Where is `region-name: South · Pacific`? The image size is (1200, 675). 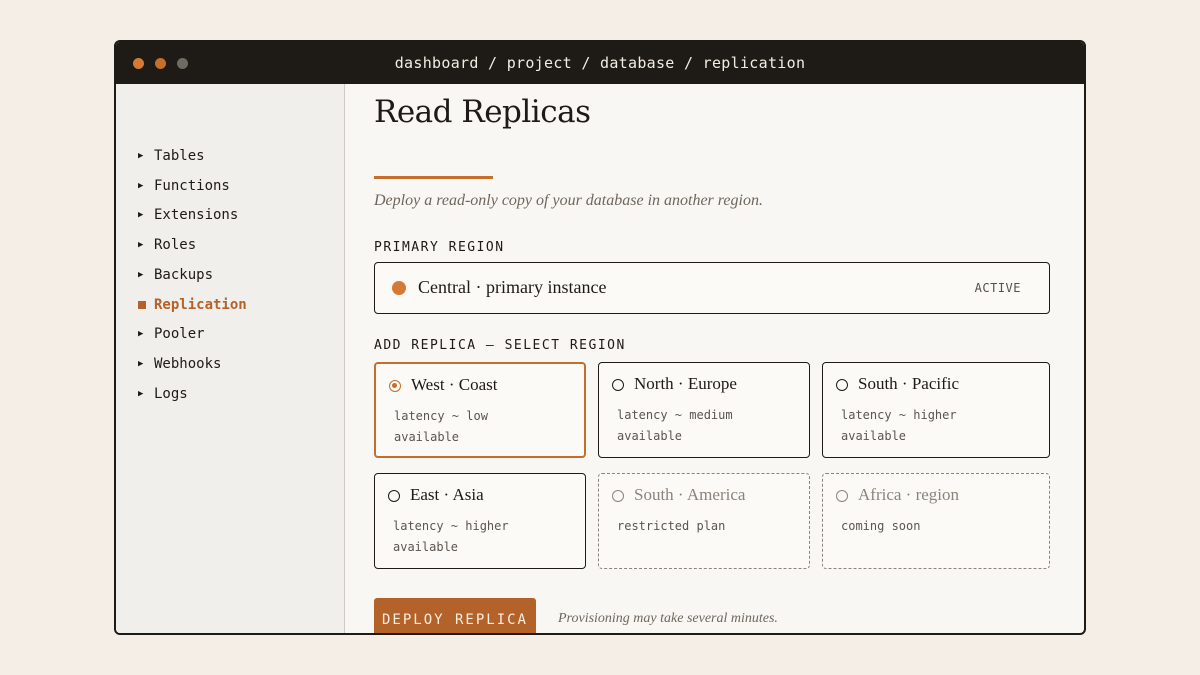
region-name: South · Pacific is located at coordinates (909, 383).